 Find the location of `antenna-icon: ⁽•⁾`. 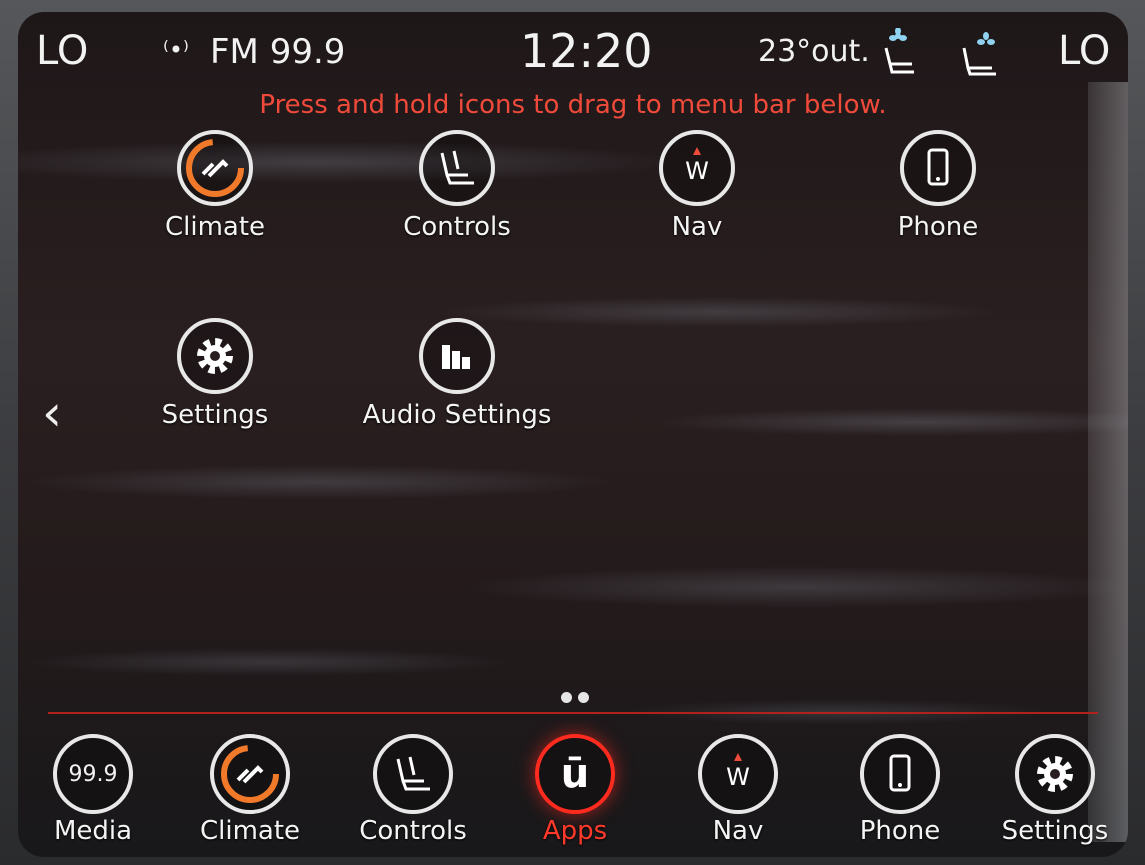

antenna-icon: ⁽•⁾ is located at coordinates (176, 50).